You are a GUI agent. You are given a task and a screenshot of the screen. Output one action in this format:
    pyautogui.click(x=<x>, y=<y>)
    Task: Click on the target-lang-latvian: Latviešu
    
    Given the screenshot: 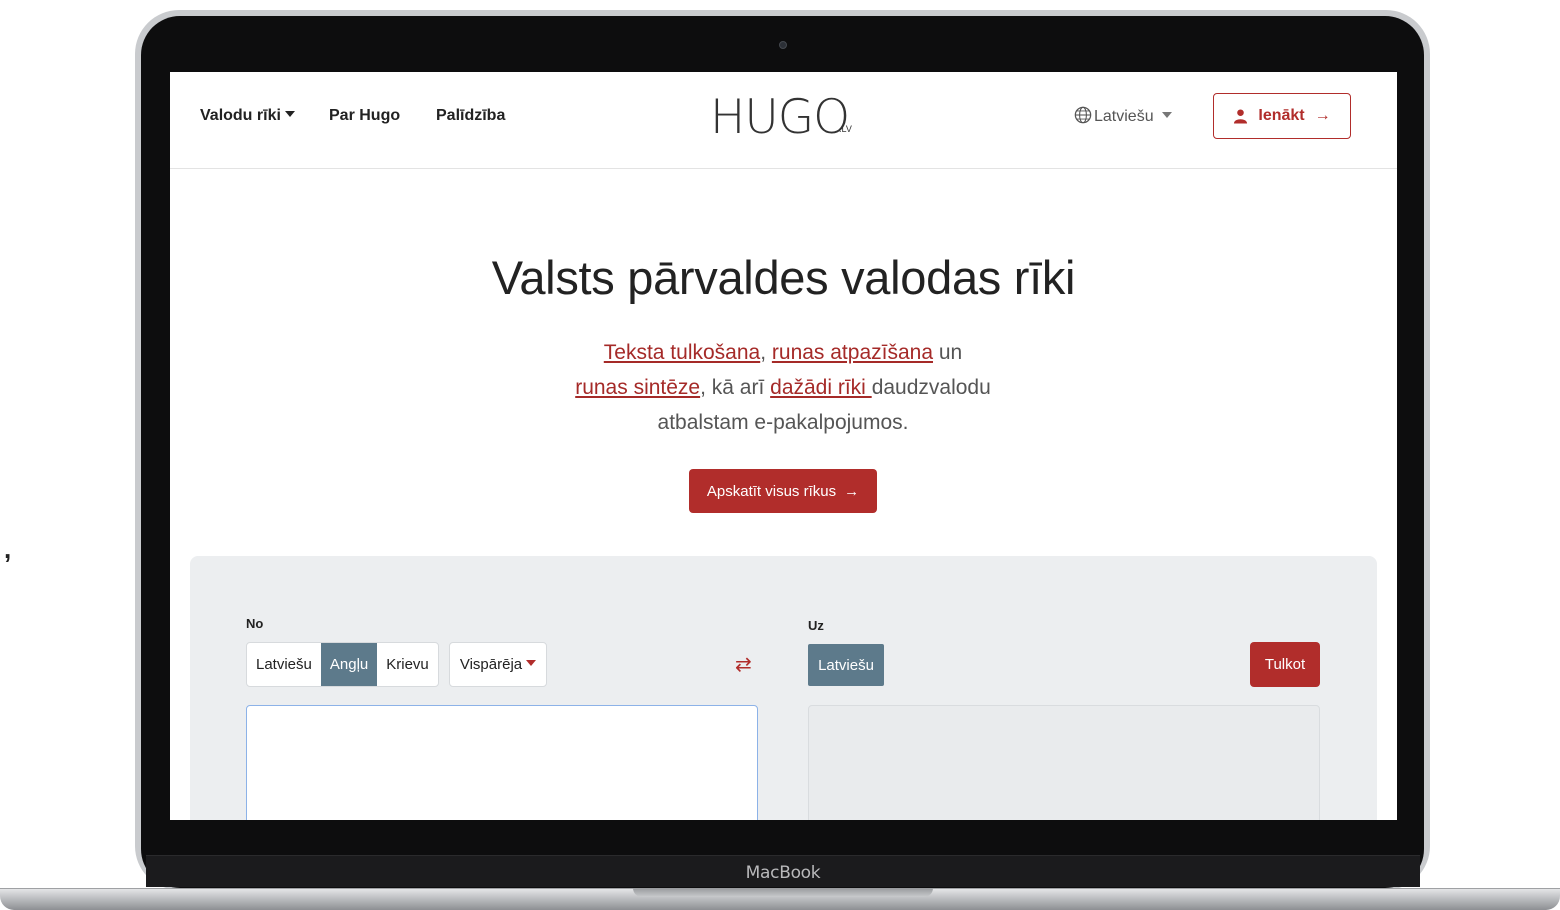 What is the action you would take?
    pyautogui.click(x=846, y=665)
    